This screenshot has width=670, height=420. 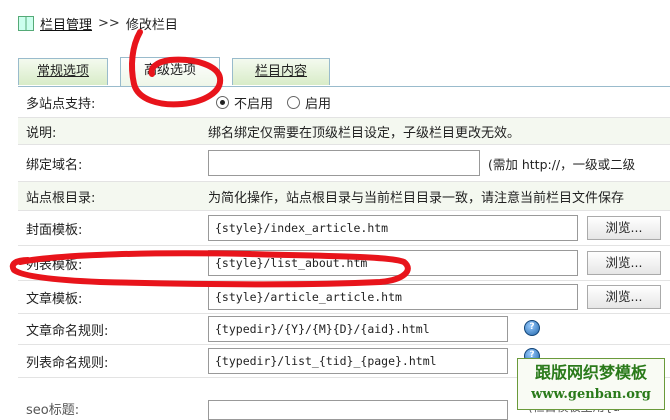 I want to click on annotation-circle-list-template, so click(x=210, y=269).